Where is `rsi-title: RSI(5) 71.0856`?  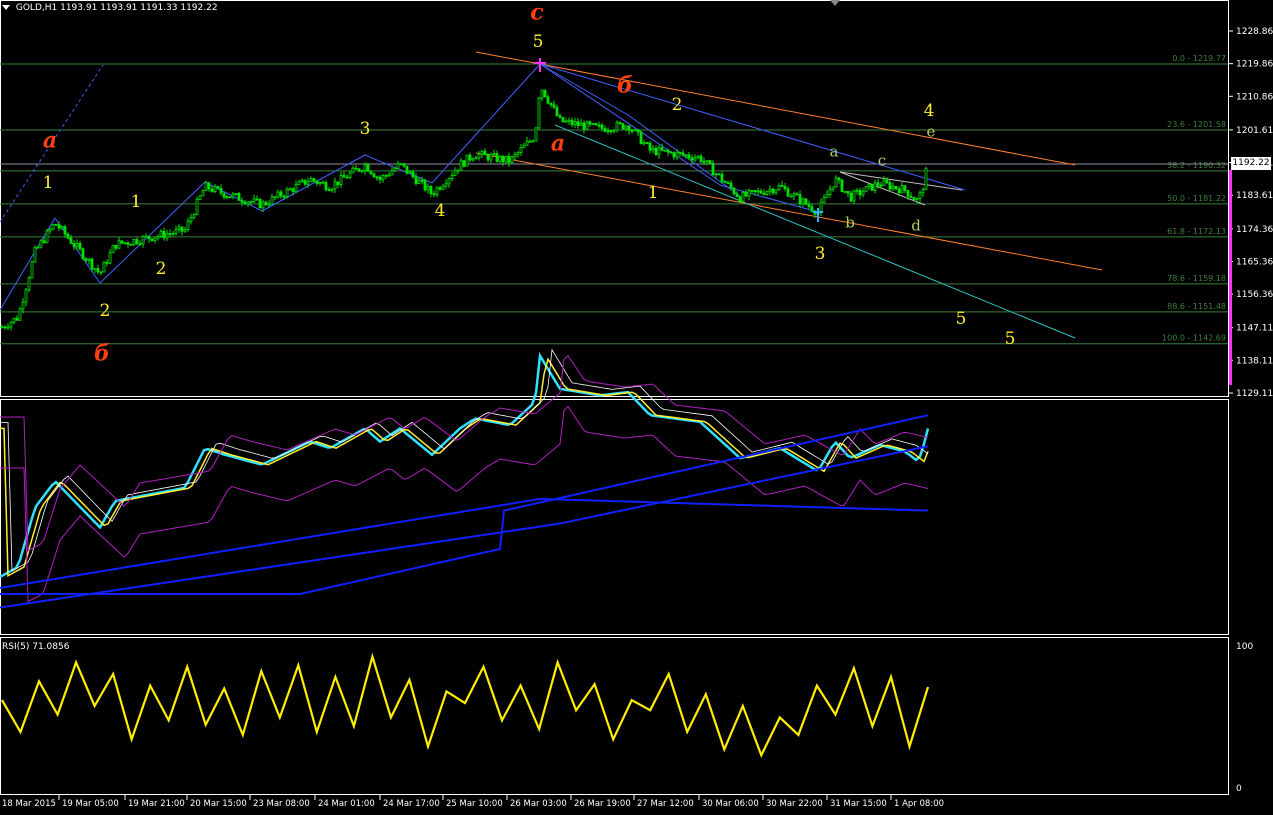 rsi-title: RSI(5) 71.0856 is located at coordinates (36, 647).